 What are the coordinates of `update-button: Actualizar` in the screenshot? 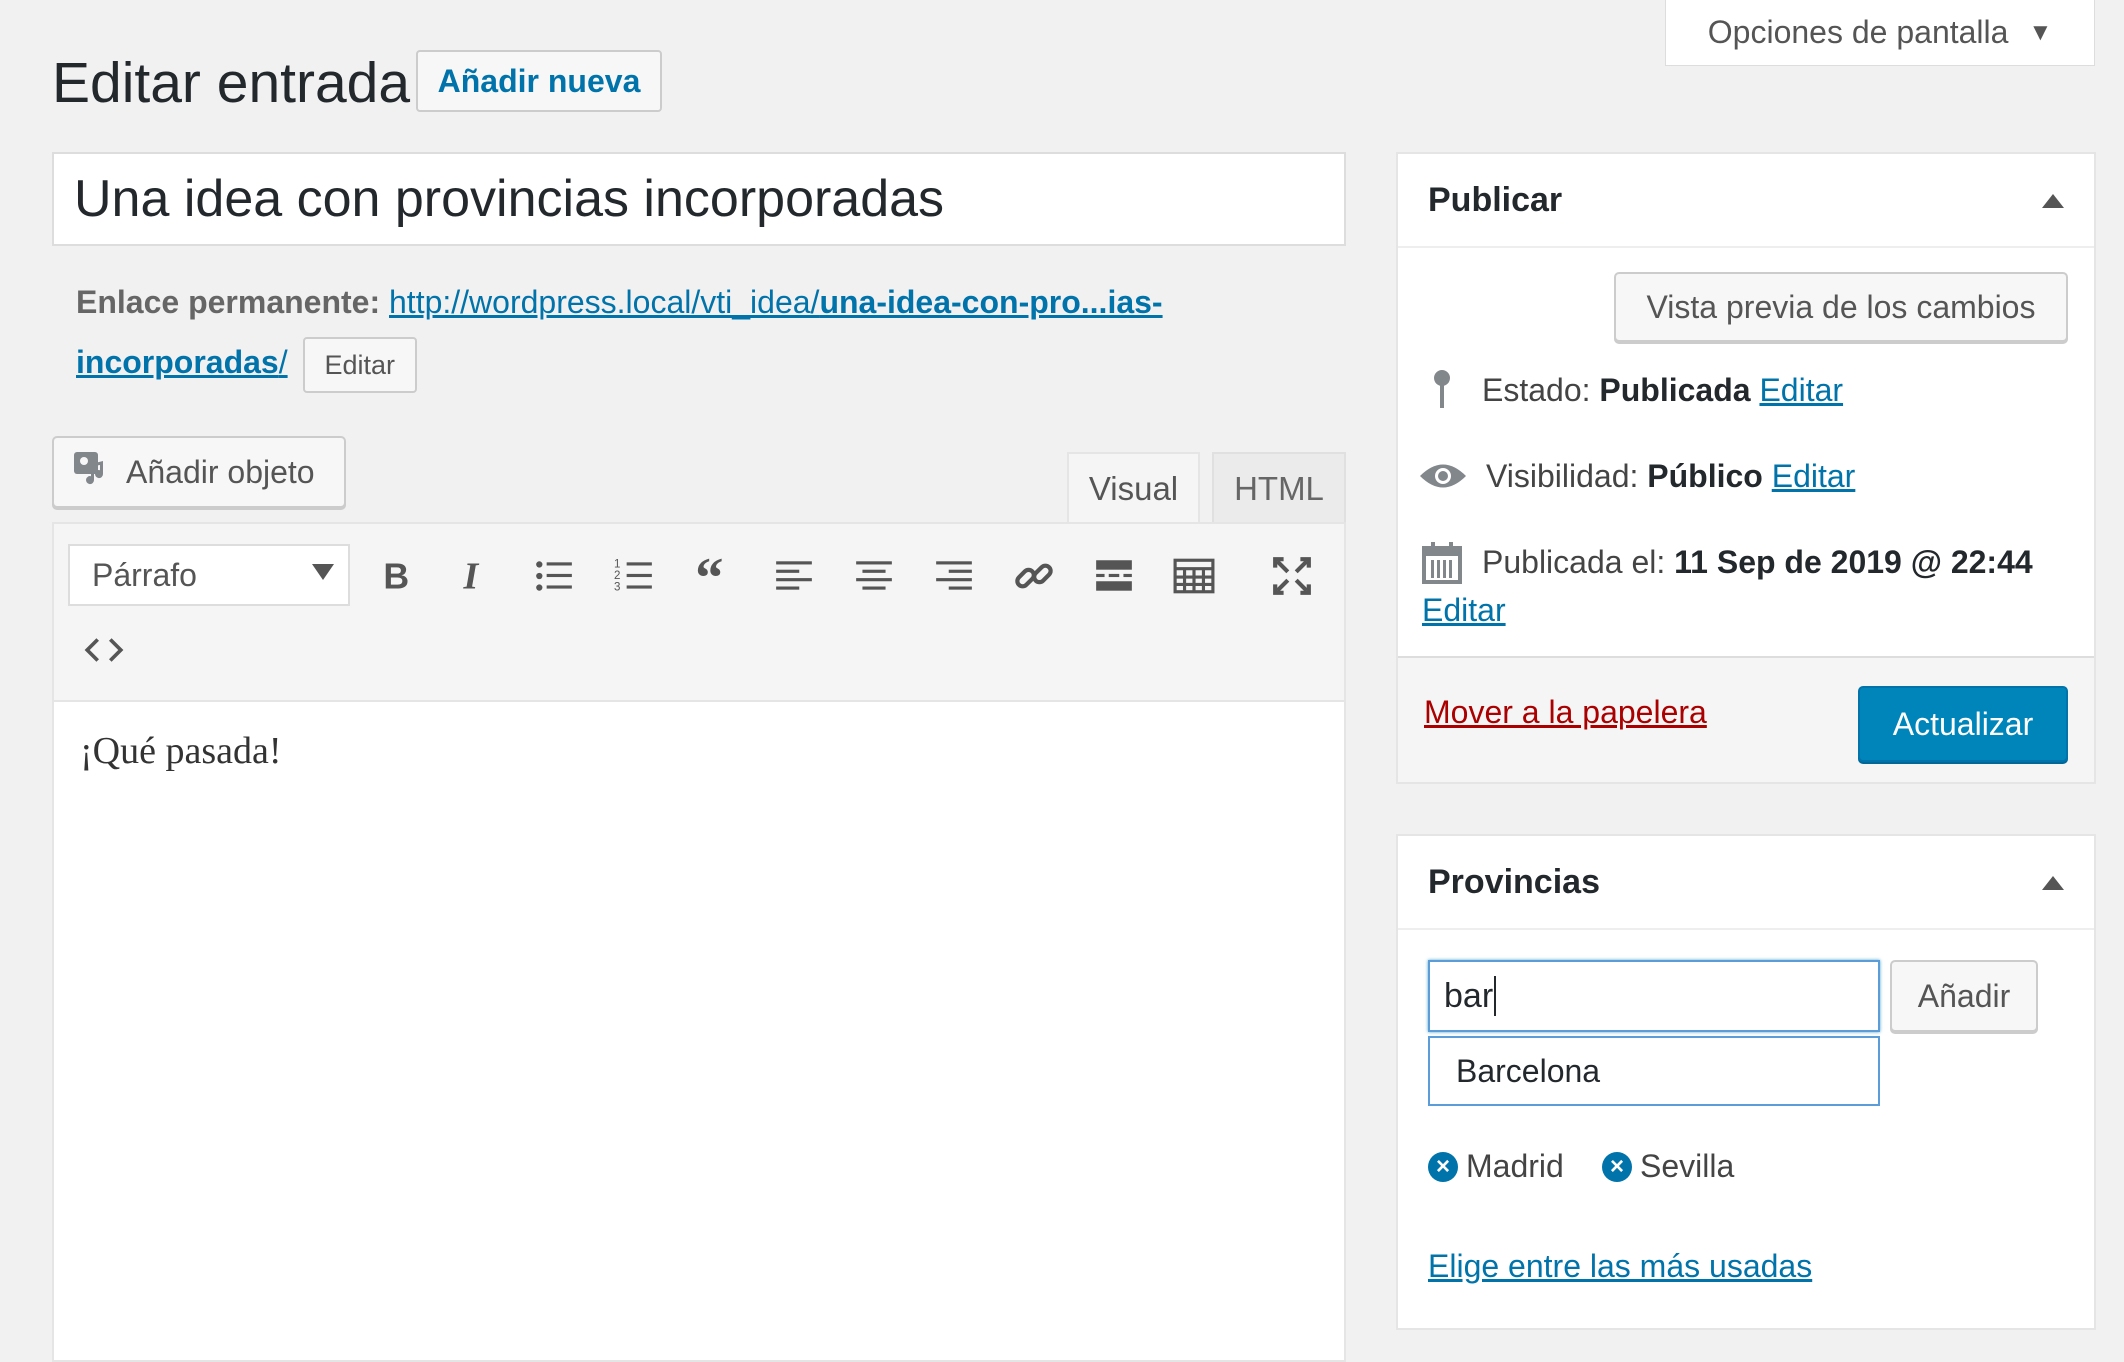 It's located at (1963, 724).